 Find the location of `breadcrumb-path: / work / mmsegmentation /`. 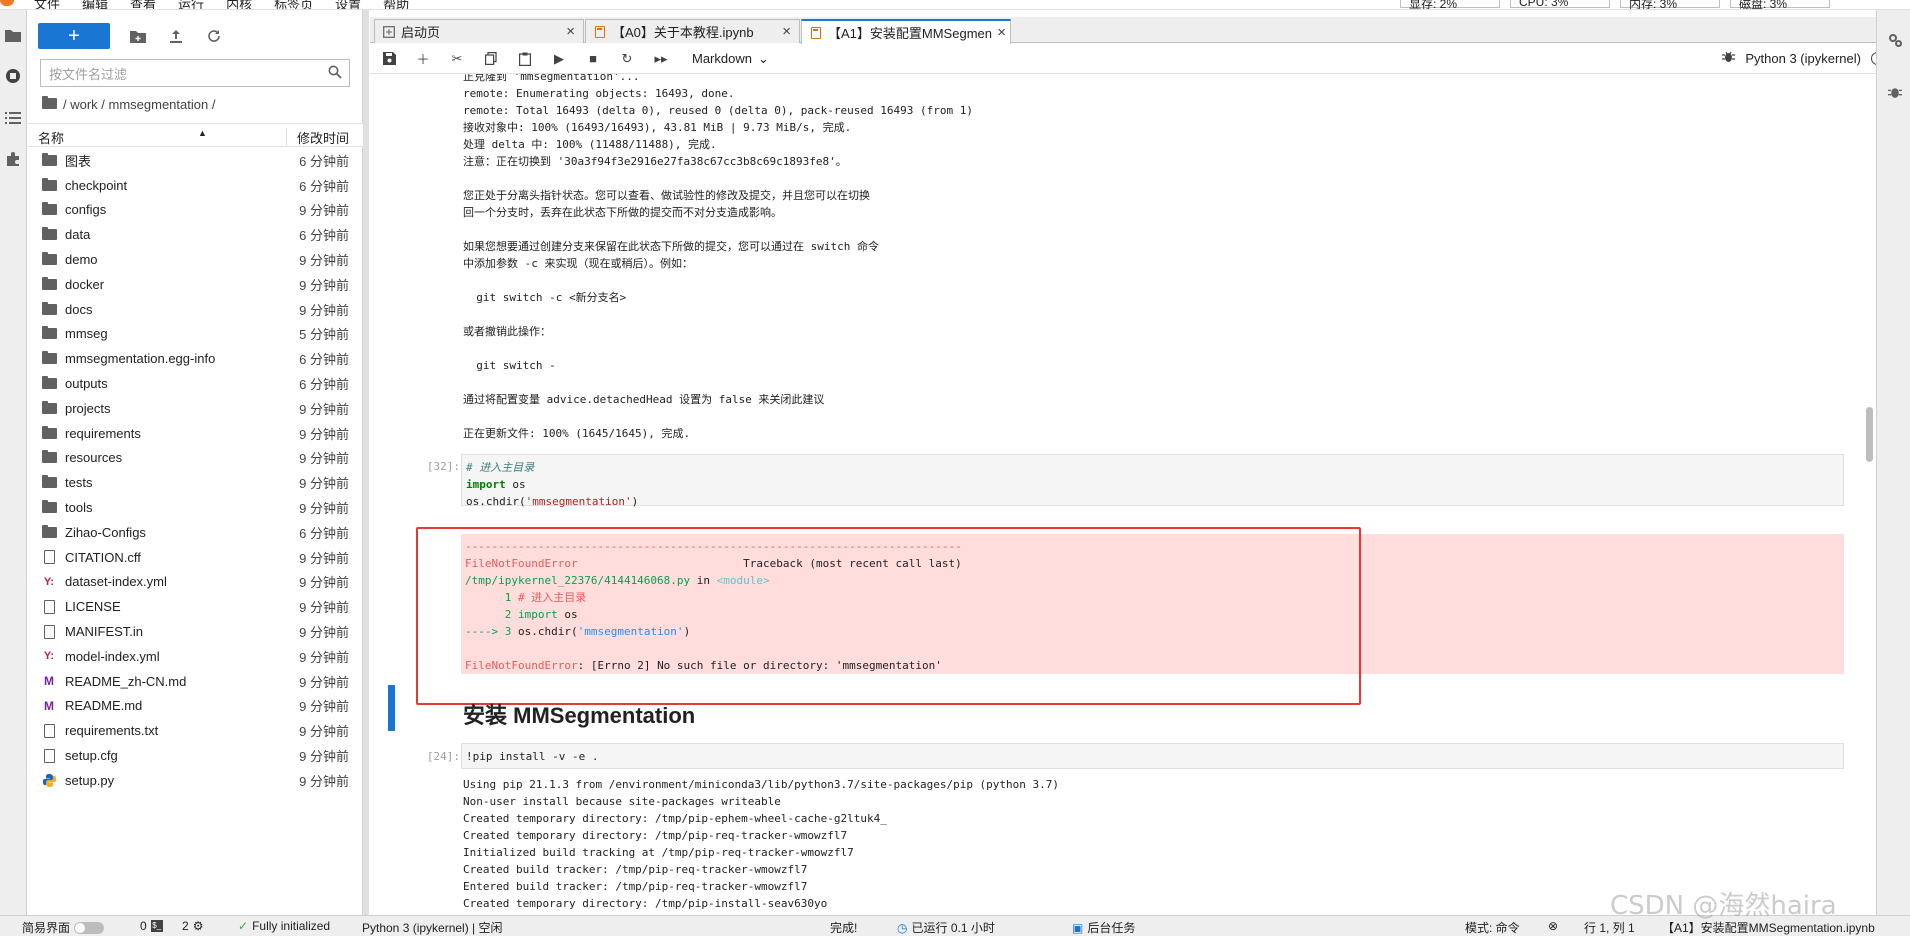

breadcrumb-path: / work / mmsegmentation / is located at coordinates (139, 104).